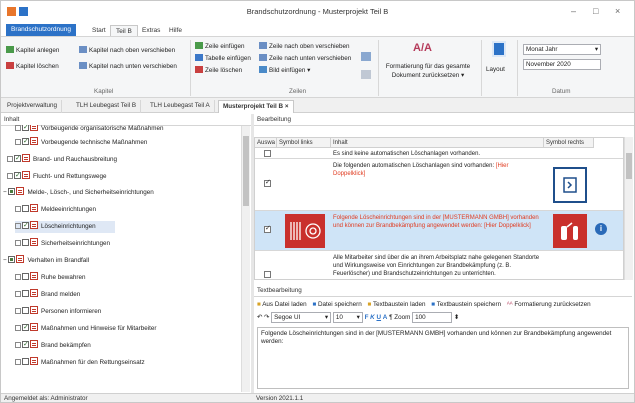 Image resolution: width=635 pixels, height=403 pixels. What do you see at coordinates (366, 74) in the screenshot?
I see `outdent-icon` at bounding box center [366, 74].